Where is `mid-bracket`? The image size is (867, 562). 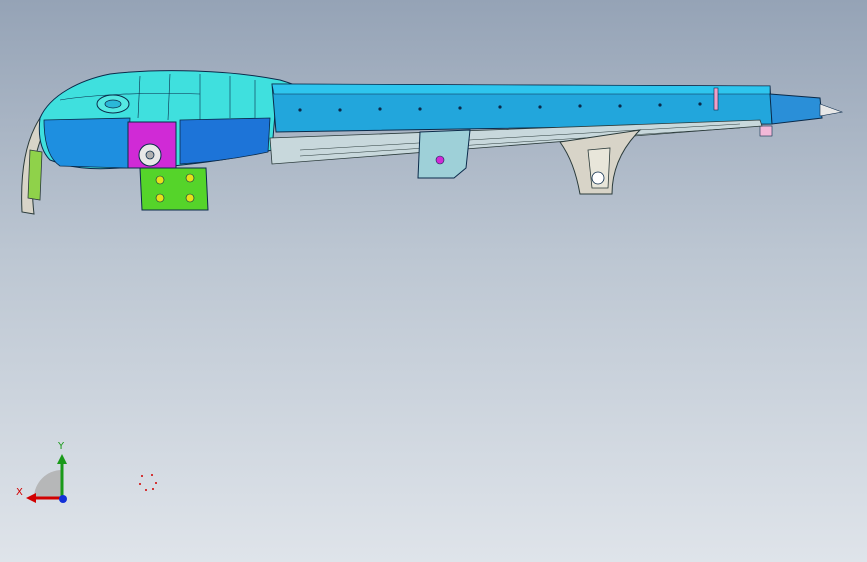 mid-bracket is located at coordinates (444, 154).